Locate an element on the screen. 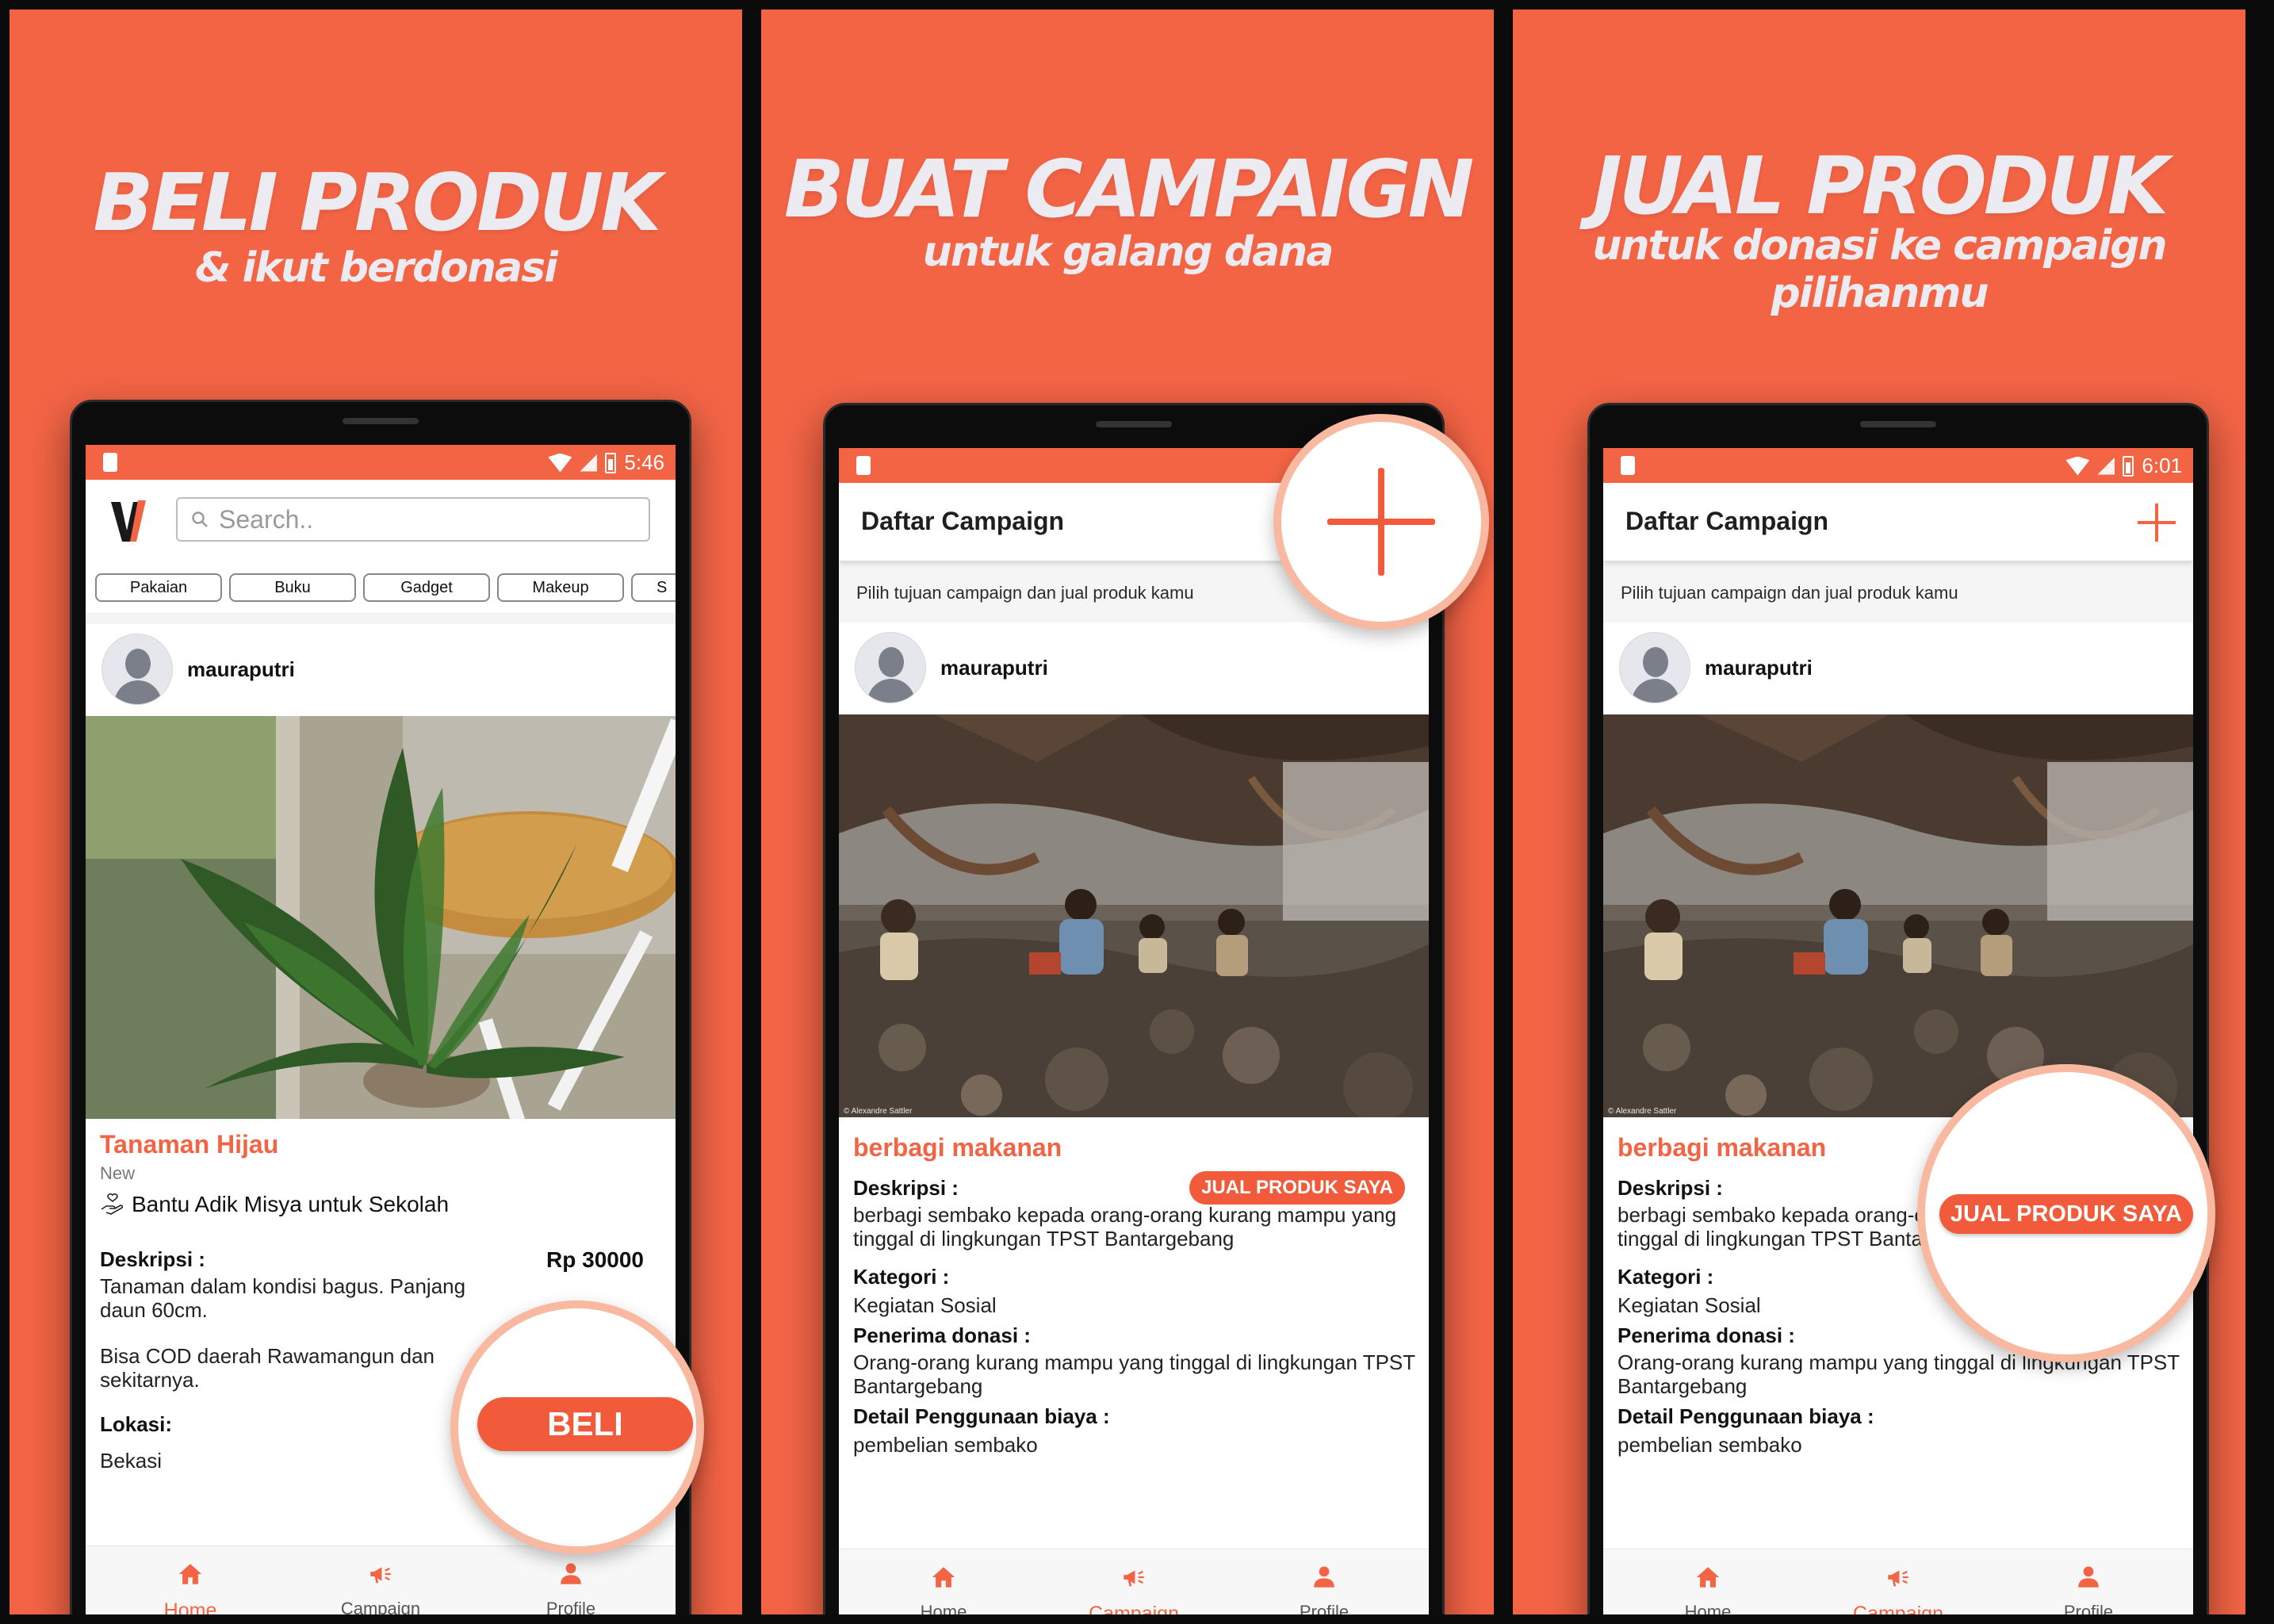  hand-heart-icon is located at coordinates (112, 1204).